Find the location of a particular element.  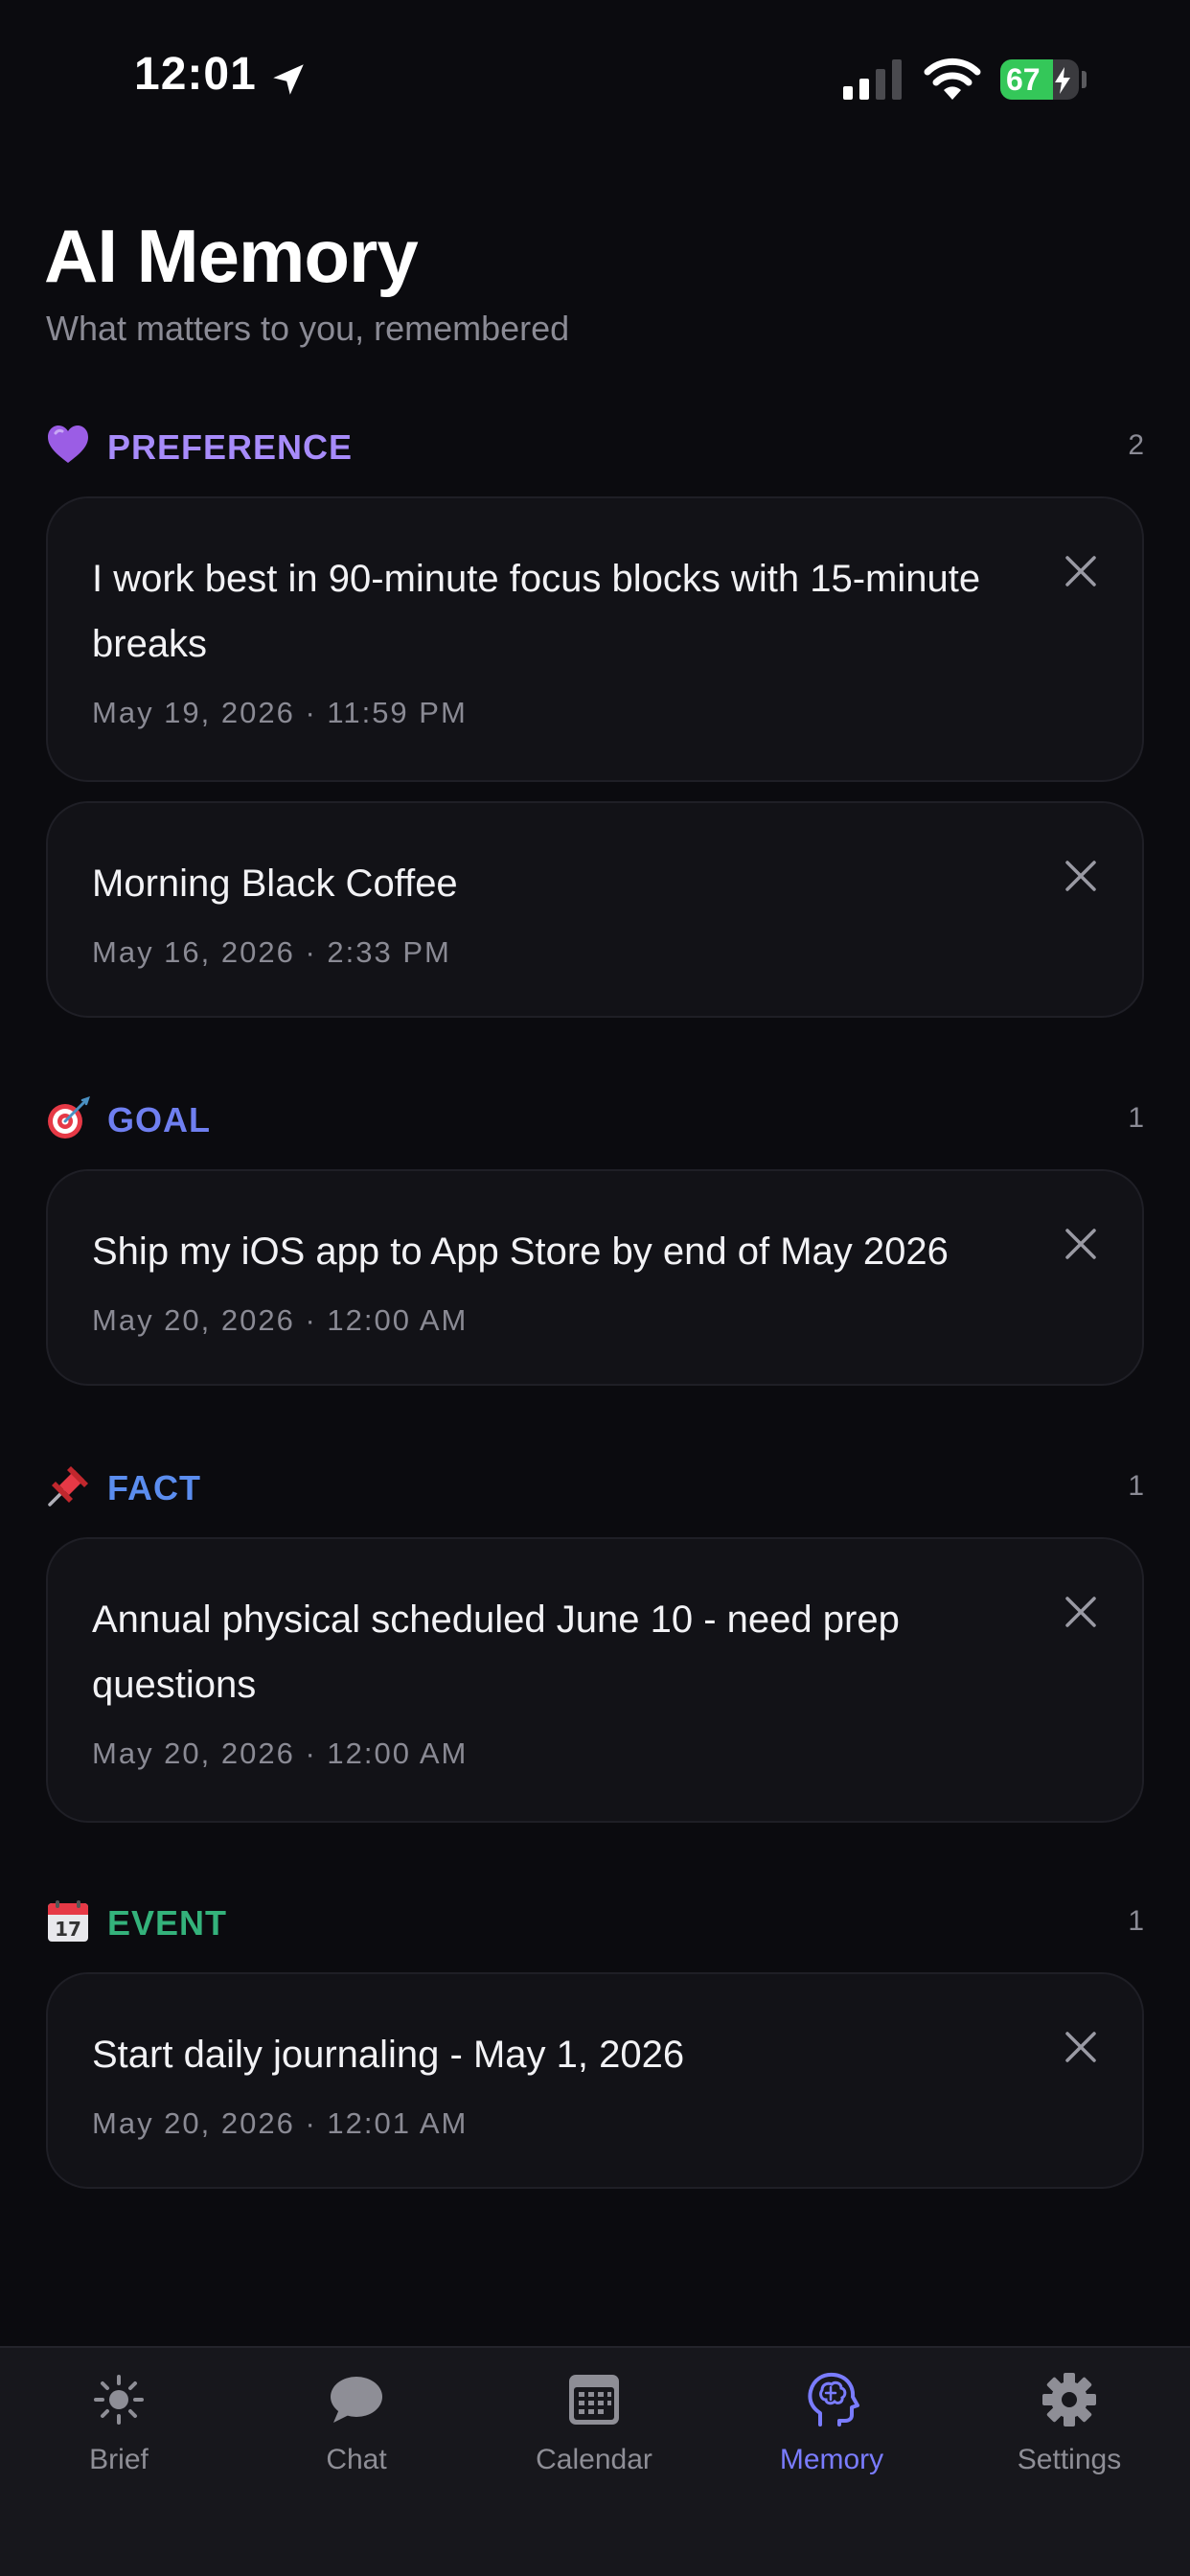

chat-bubble-icon is located at coordinates (357, 2400).